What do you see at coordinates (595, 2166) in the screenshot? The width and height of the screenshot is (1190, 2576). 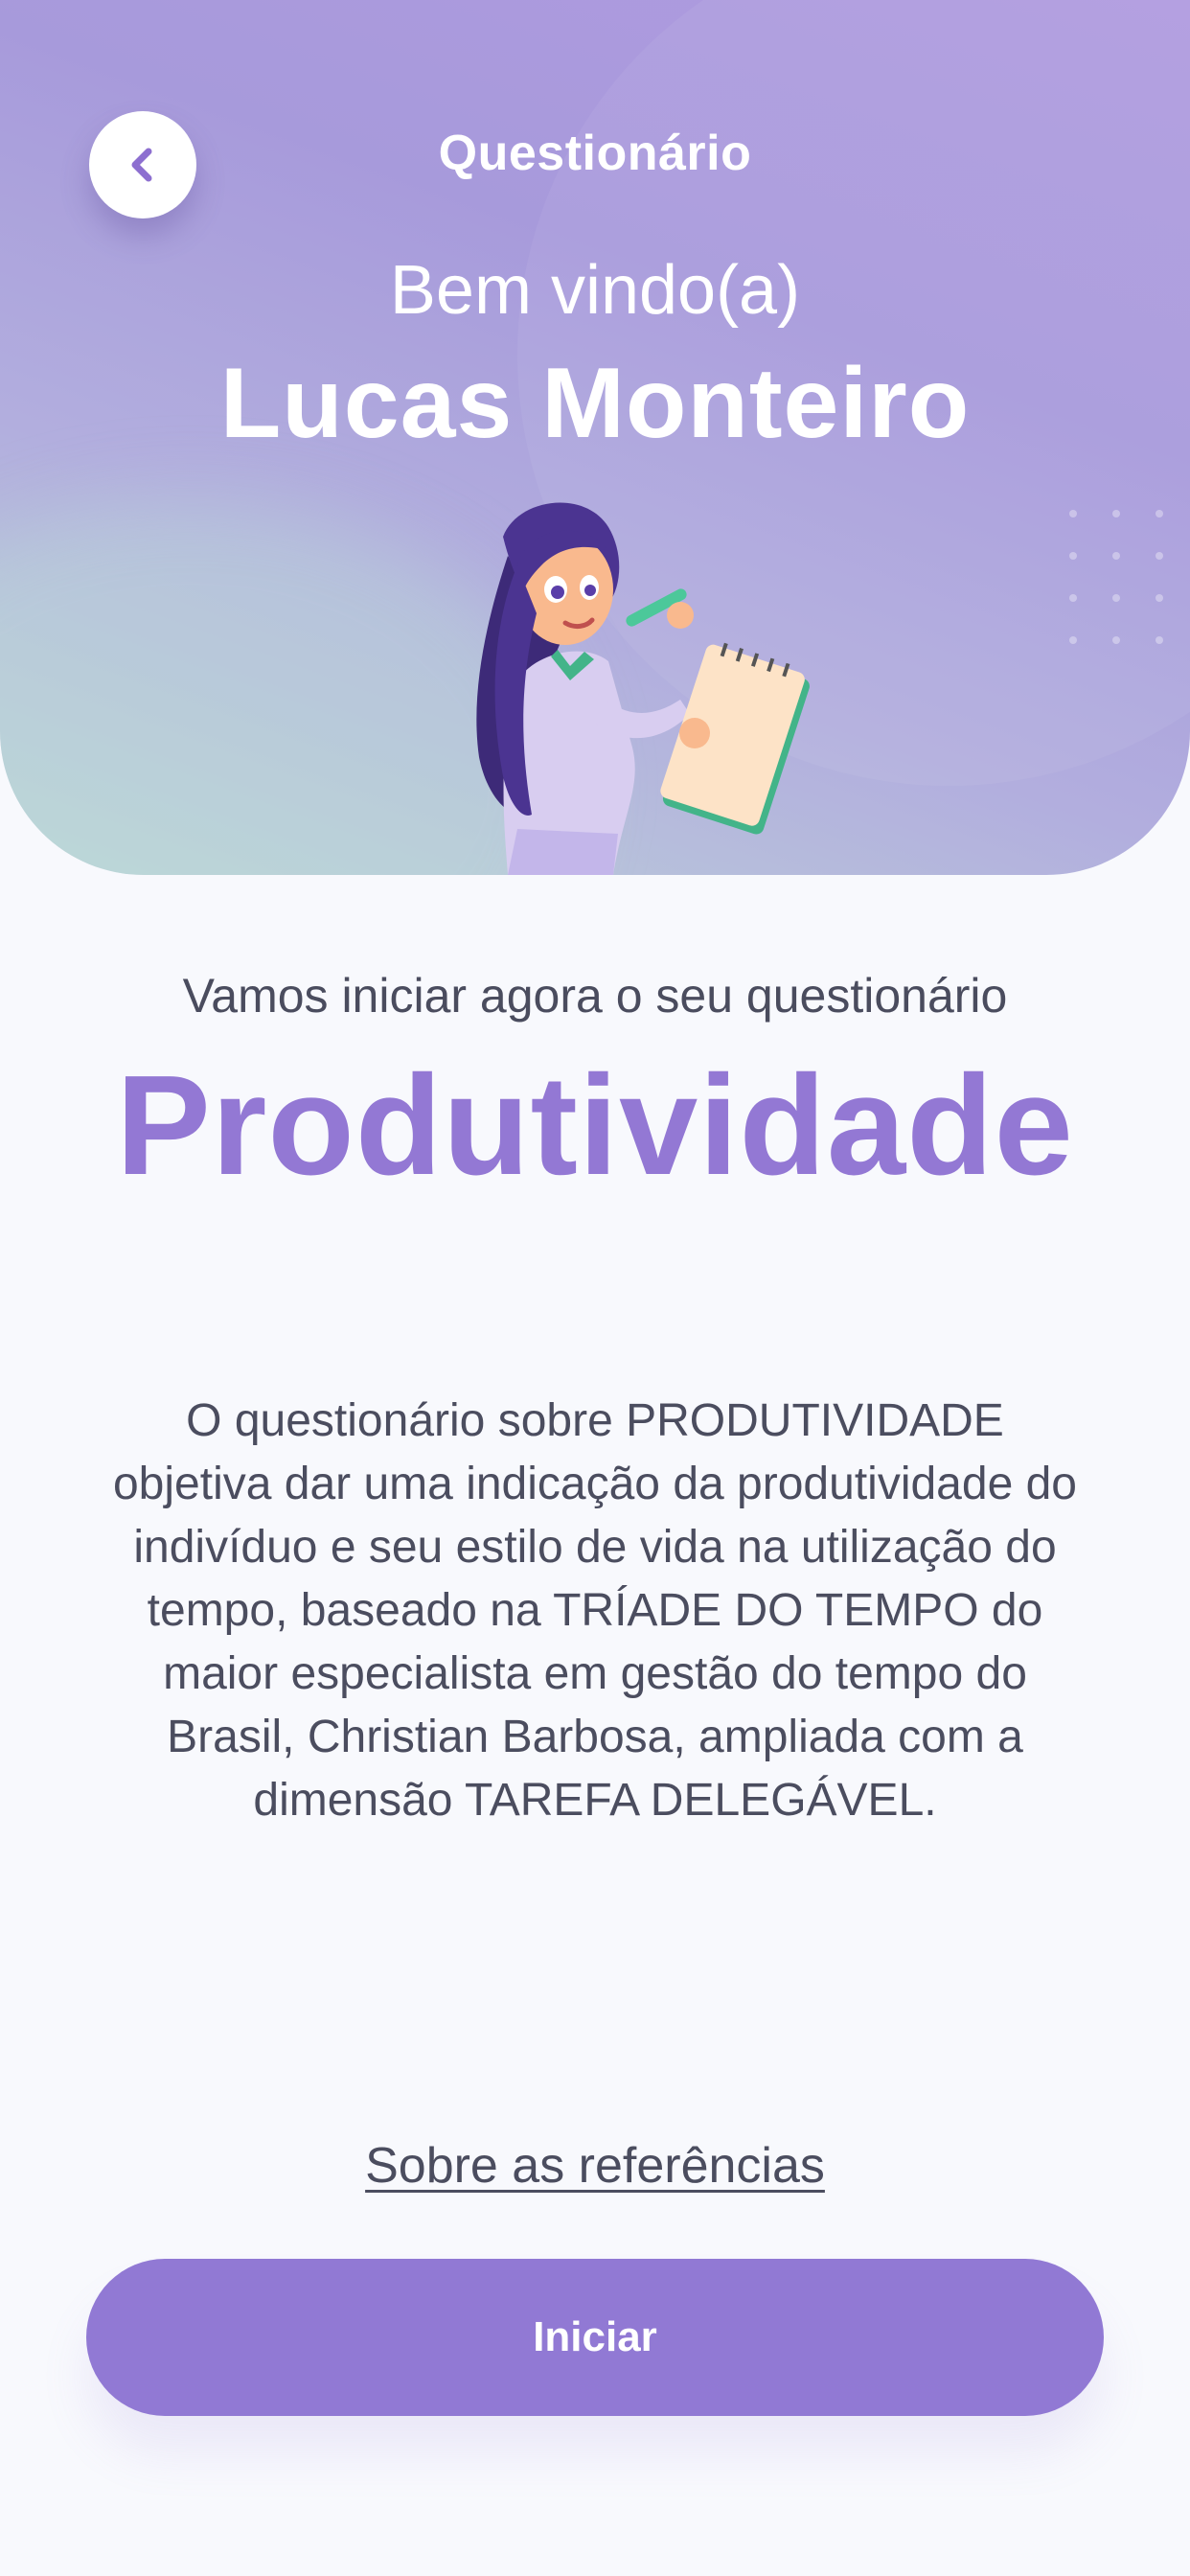 I see `references-link: Sobre as referências` at bounding box center [595, 2166].